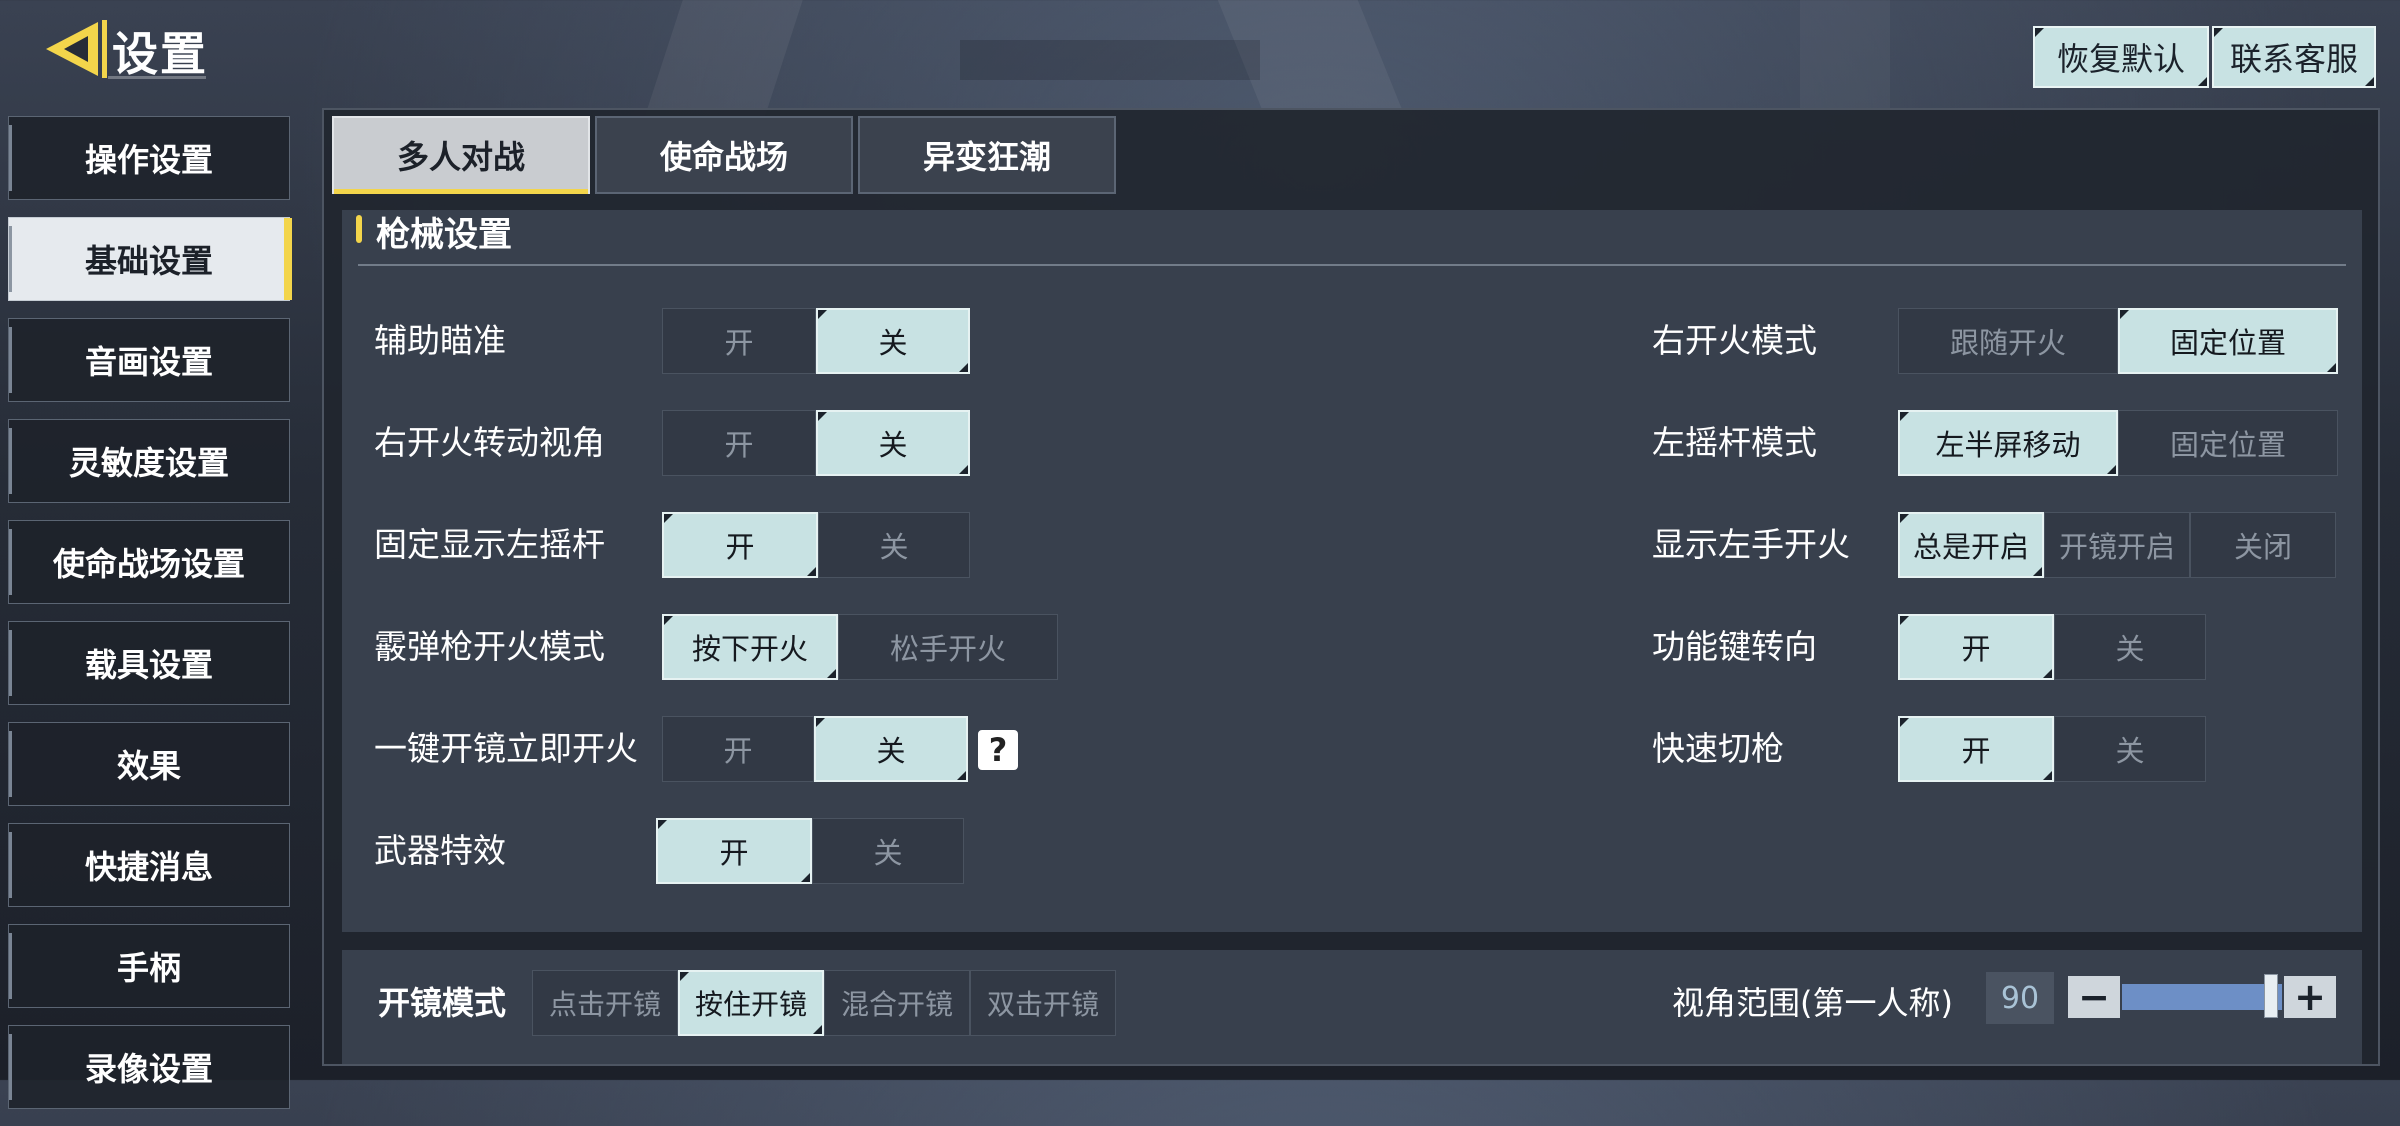 This screenshot has width=2400, height=1126. I want to click on weapon-effects-toggle: 开 关, so click(810, 851).